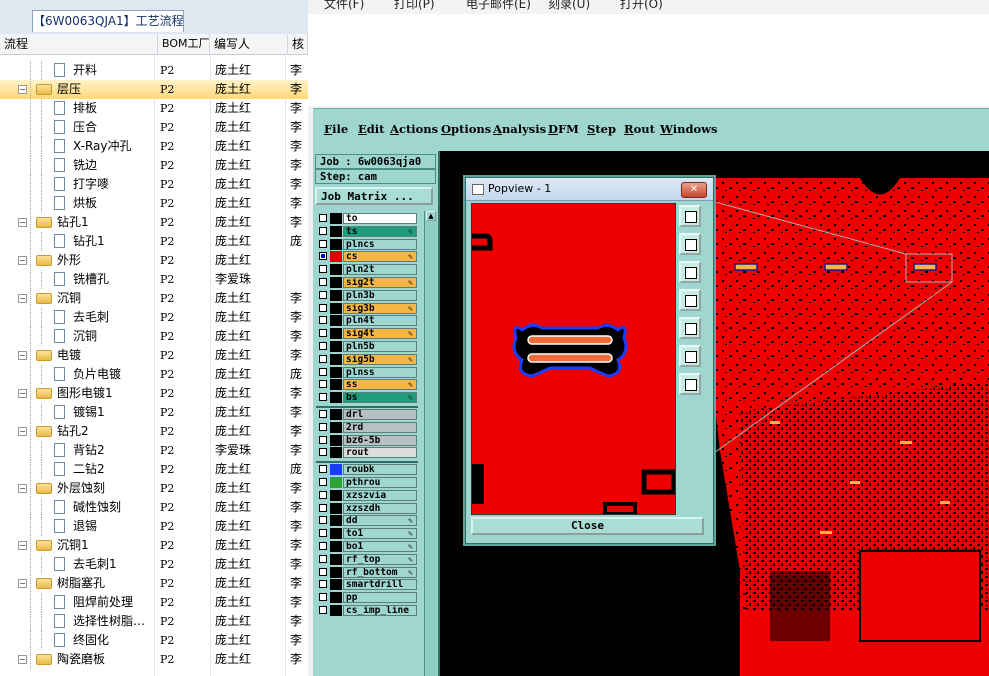  What do you see at coordinates (380, 470) in the screenshot?
I see `layer-name: roubk` at bounding box center [380, 470].